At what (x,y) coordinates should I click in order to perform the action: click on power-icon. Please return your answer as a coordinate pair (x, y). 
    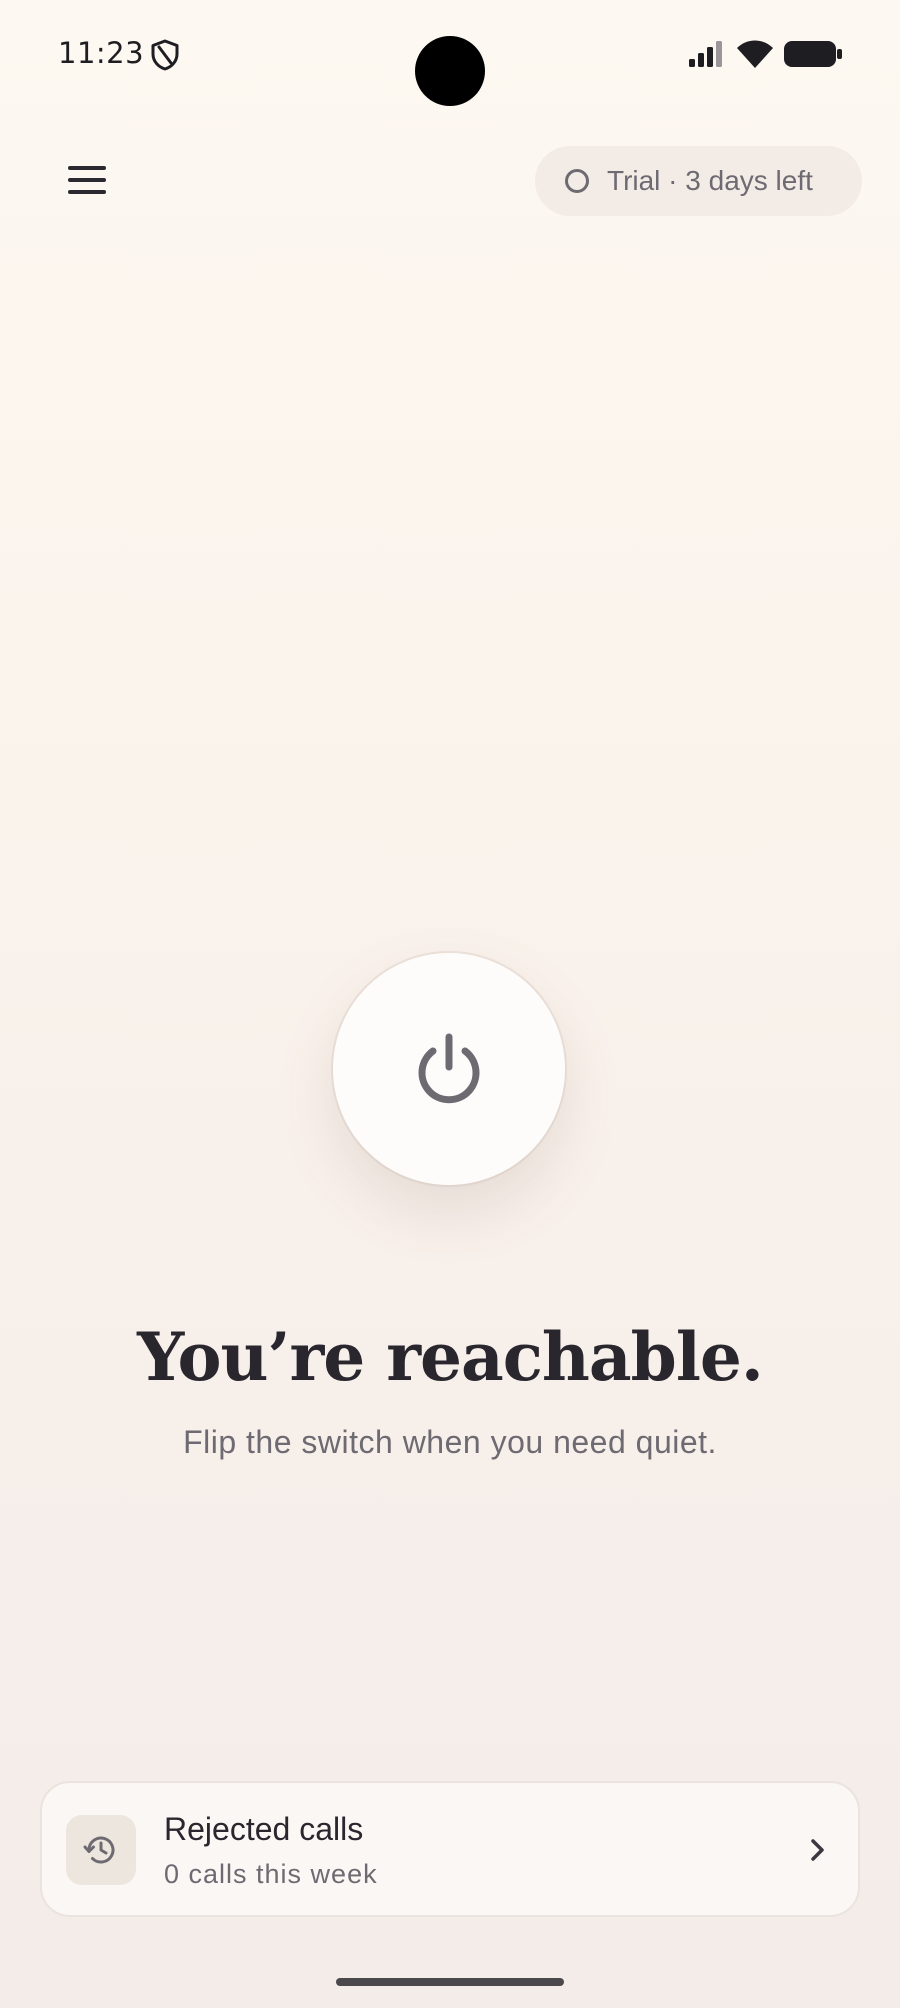
    Looking at the image, I should click on (449, 1068).